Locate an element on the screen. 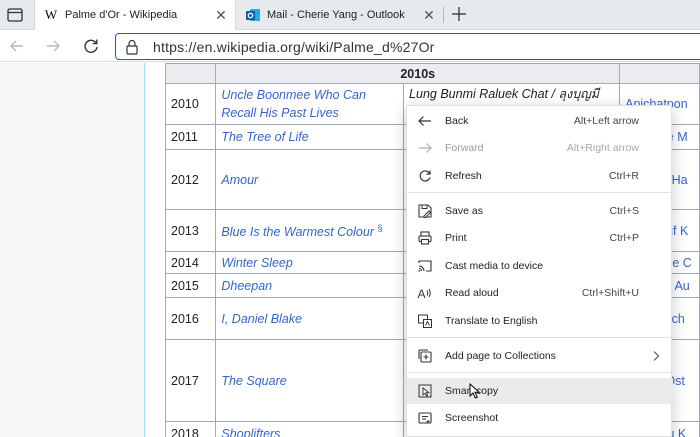 The width and height of the screenshot is (700, 437). film-link: Winter Sleep is located at coordinates (310, 262).